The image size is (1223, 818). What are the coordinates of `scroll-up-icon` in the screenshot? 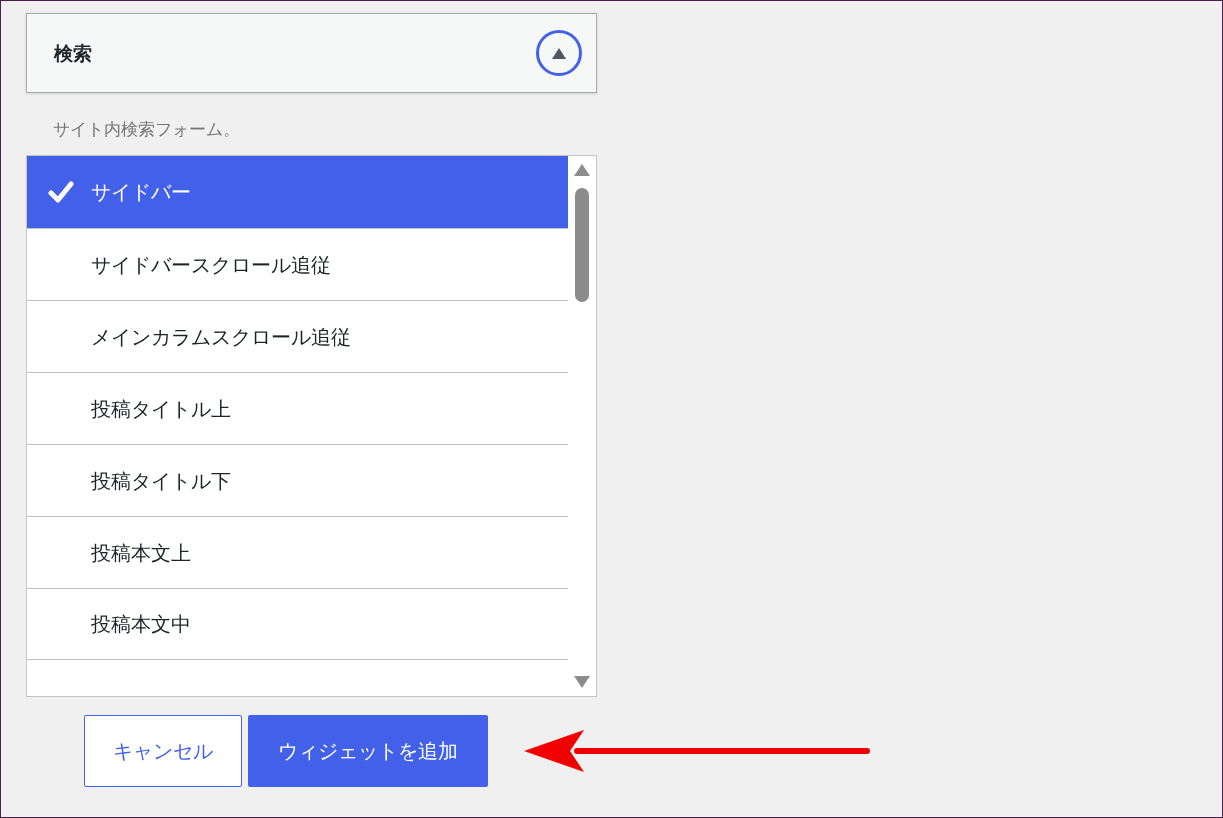 It's located at (582, 170).